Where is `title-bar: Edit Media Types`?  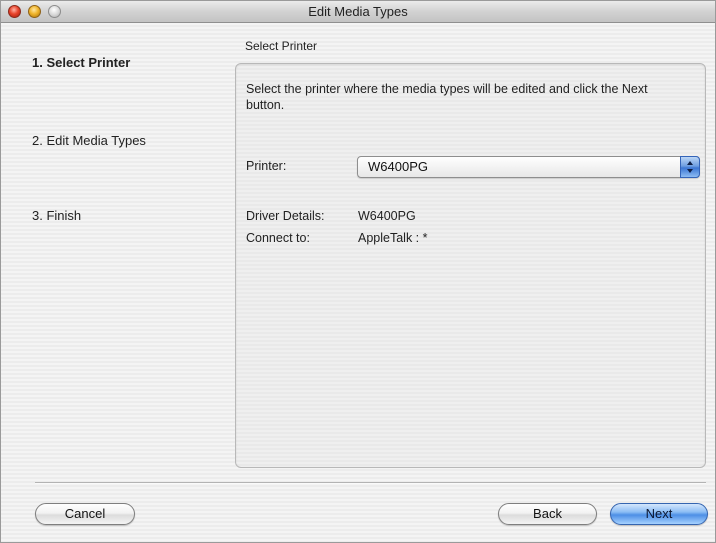 title-bar: Edit Media Types is located at coordinates (358, 12).